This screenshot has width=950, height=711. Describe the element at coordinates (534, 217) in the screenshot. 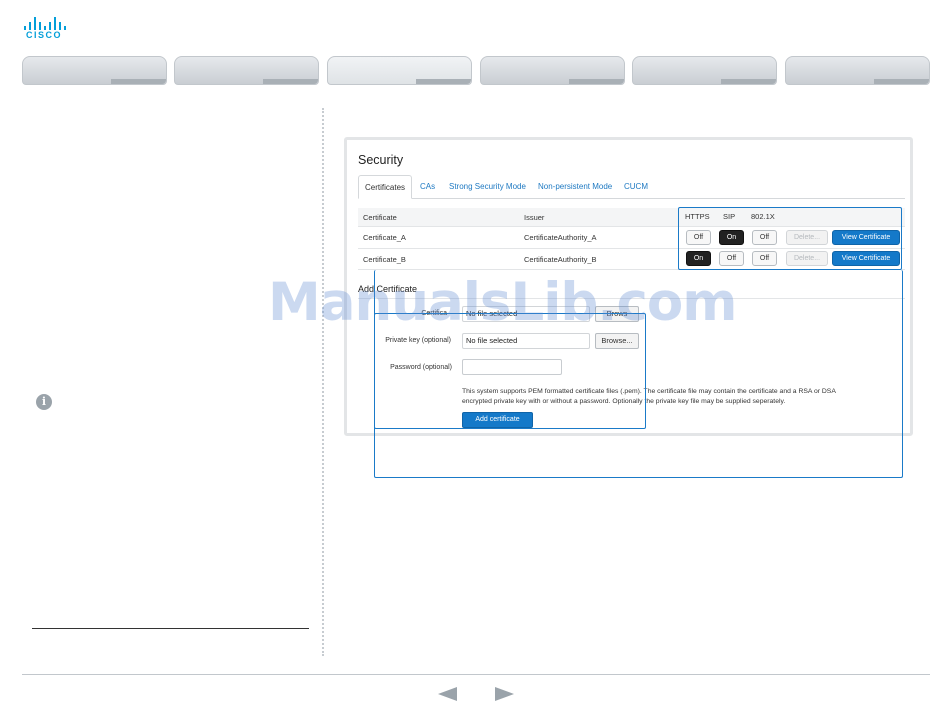

I see `column-header-issuer: Issuer` at that location.